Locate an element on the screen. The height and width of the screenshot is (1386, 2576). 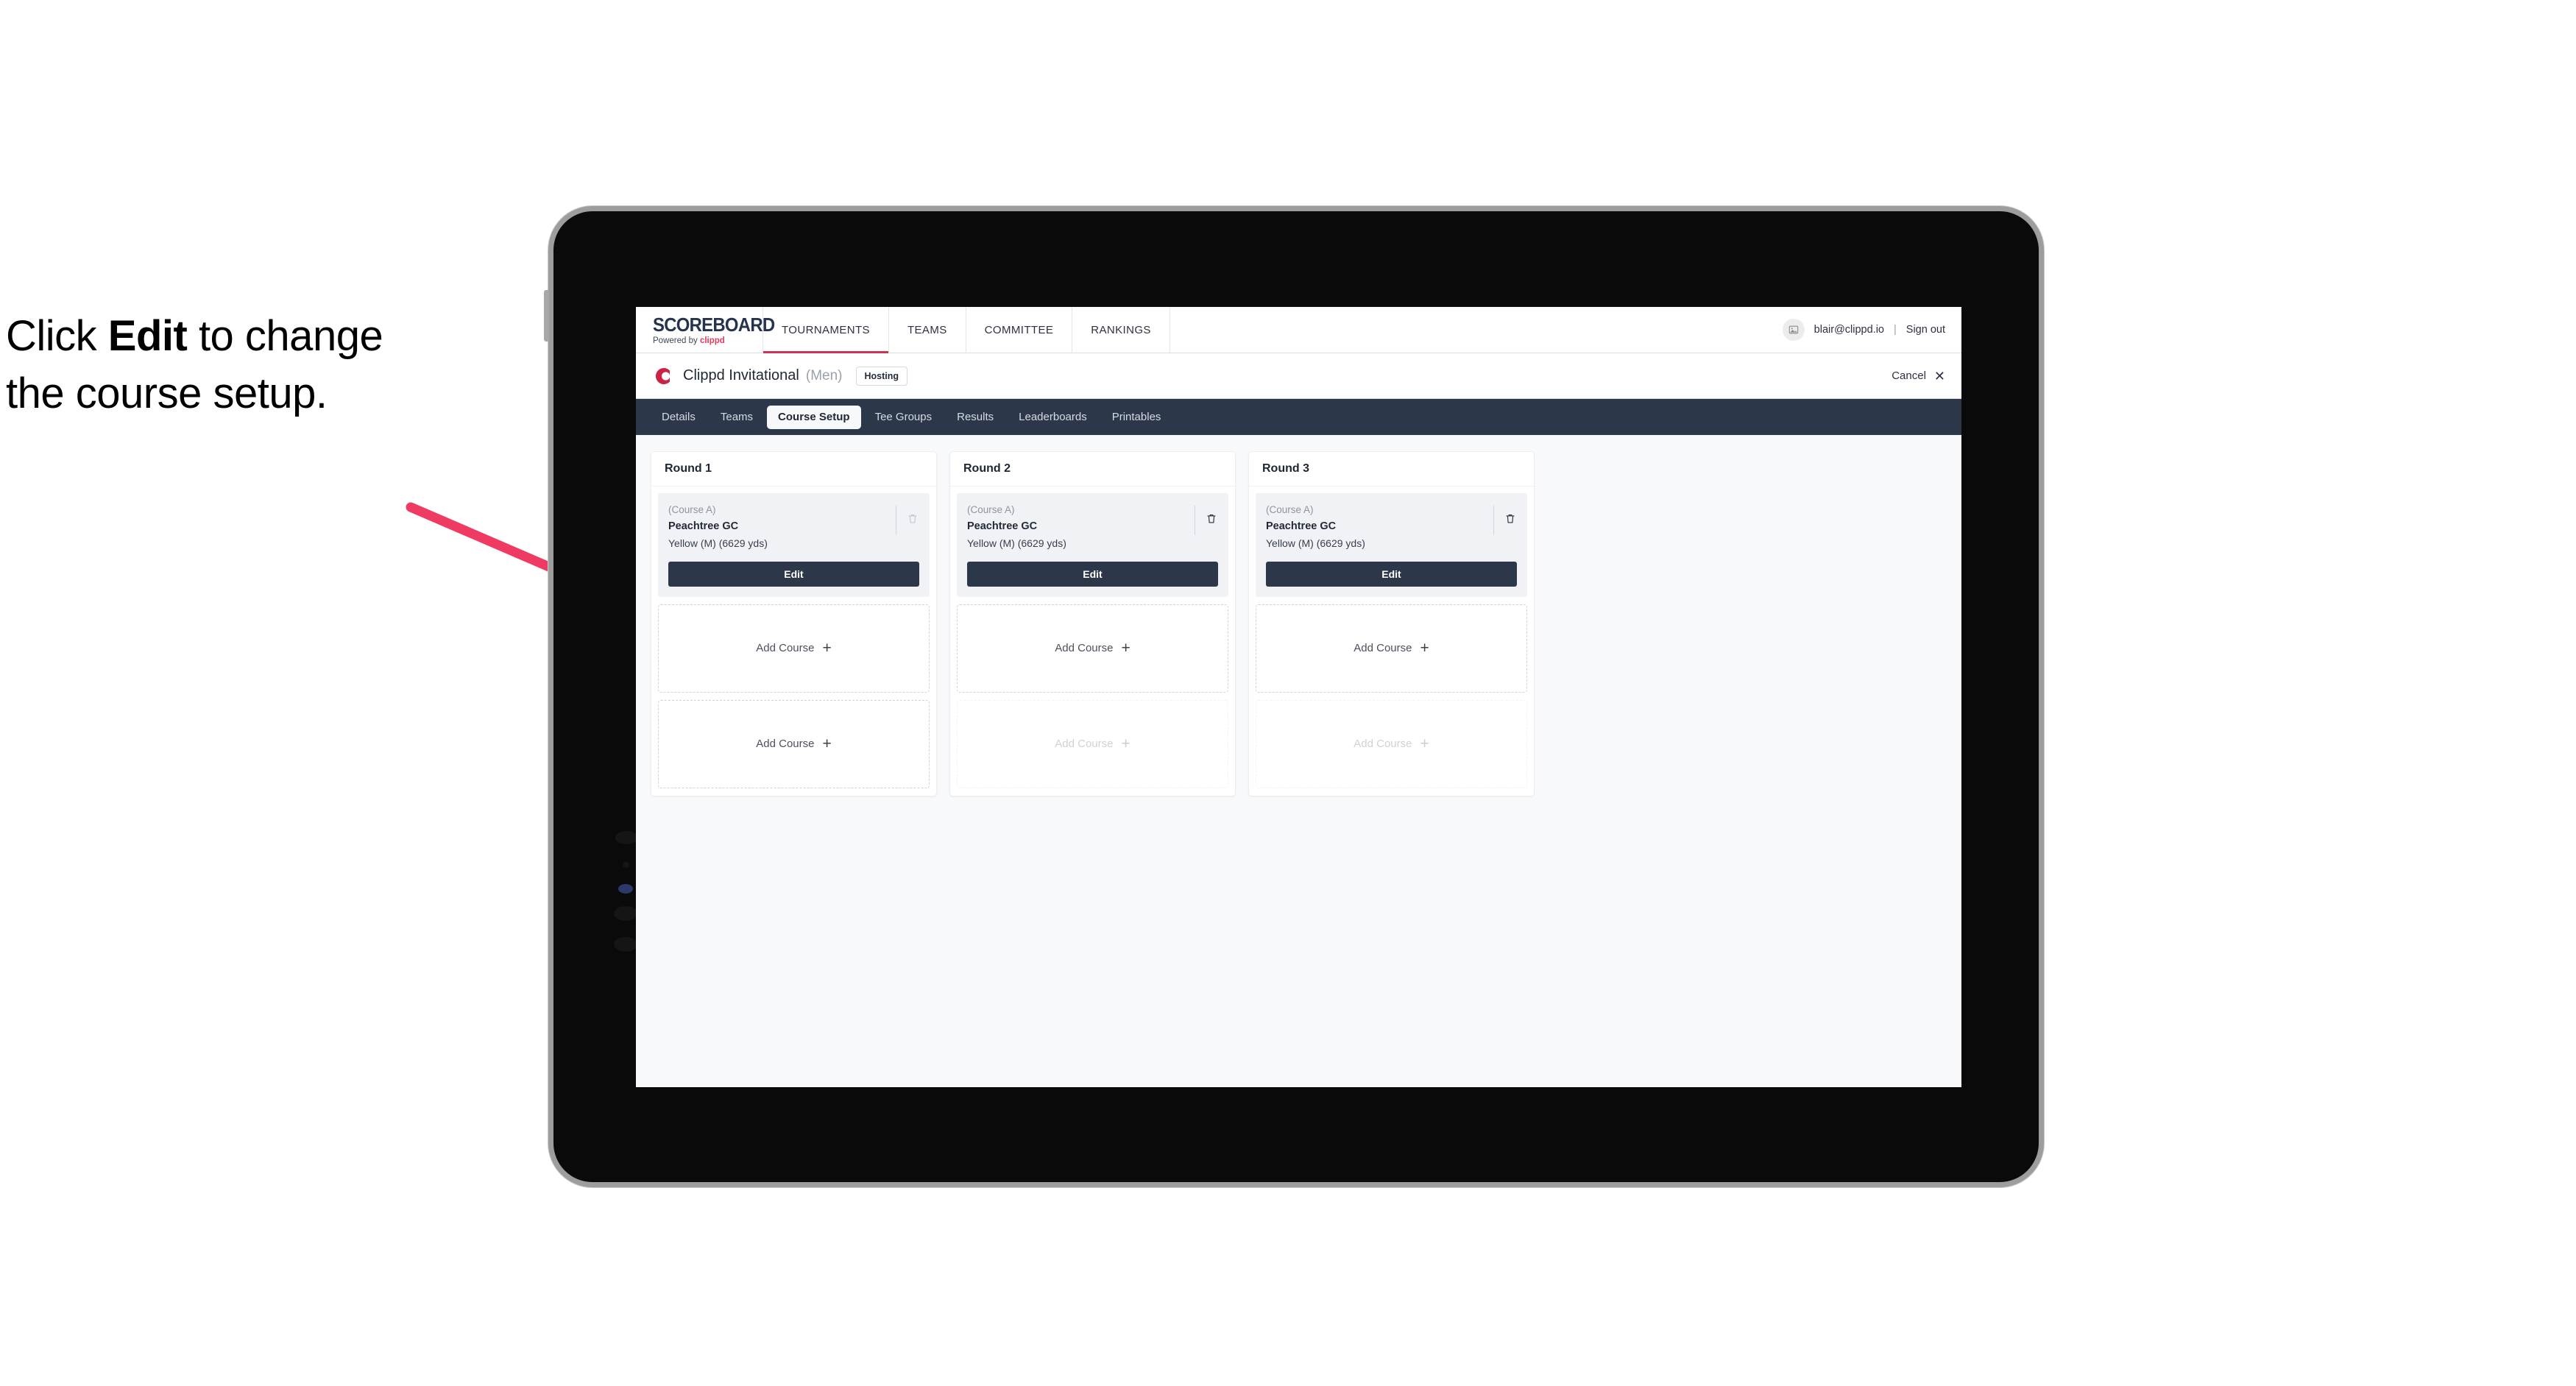
status-badge: Hosting is located at coordinates (882, 376).